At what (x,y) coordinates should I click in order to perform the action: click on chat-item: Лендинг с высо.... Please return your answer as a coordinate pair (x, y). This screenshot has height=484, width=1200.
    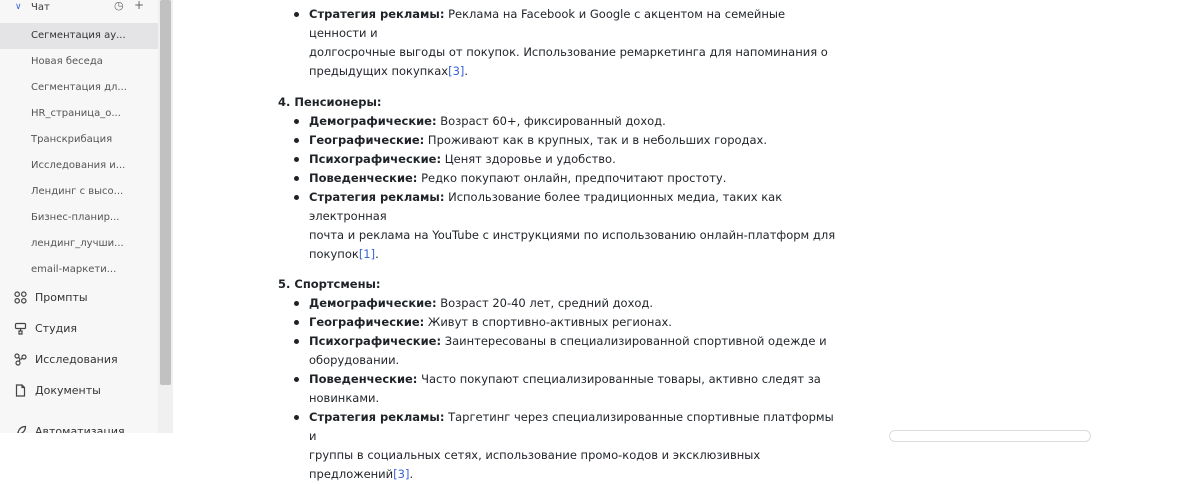
    Looking at the image, I should click on (74, 192).